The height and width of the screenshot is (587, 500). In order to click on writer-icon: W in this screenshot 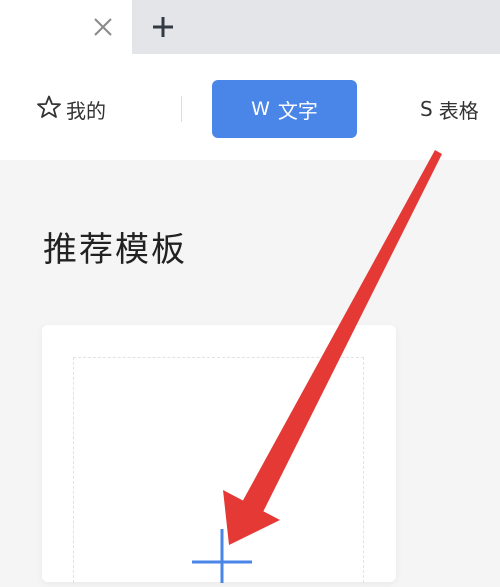, I will do `click(260, 109)`.